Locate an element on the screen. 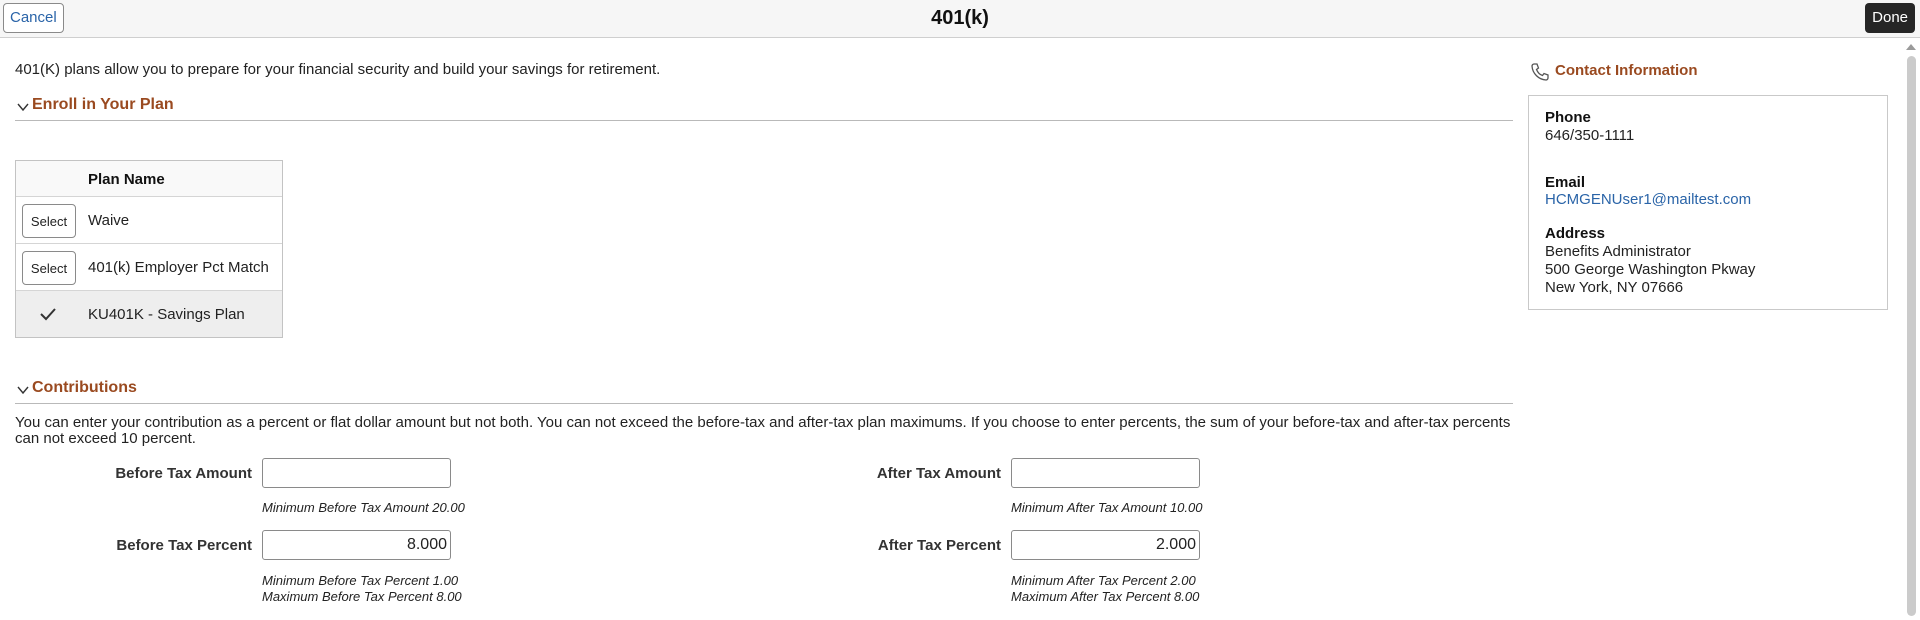 The image size is (1920, 620). email-label: Email is located at coordinates (1565, 182).